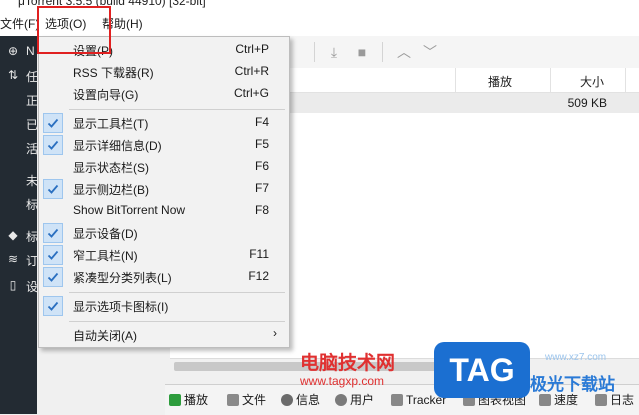 The height and width of the screenshot is (415, 639). Describe the element at coordinates (105, 234) in the screenshot. I see `menu-item-label: 显示设备(D)` at that location.